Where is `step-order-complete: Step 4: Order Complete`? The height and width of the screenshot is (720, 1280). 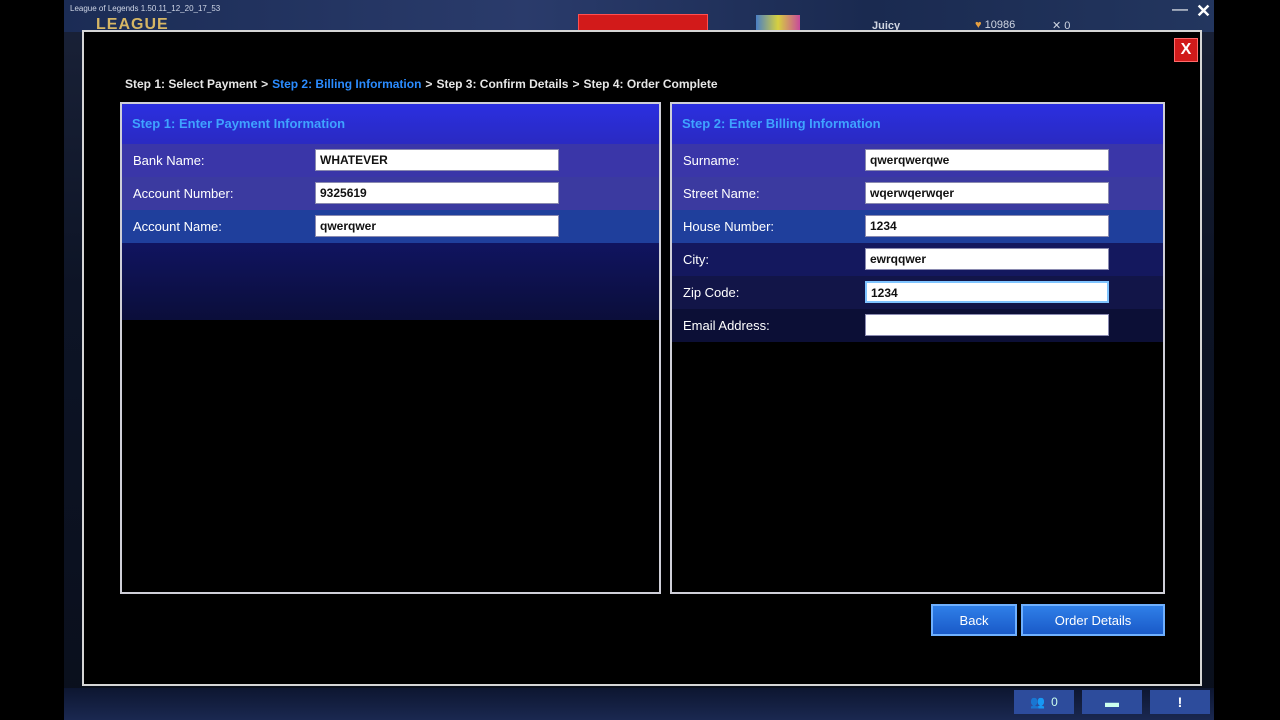
step-order-complete: Step 4: Order Complete is located at coordinates (650, 84).